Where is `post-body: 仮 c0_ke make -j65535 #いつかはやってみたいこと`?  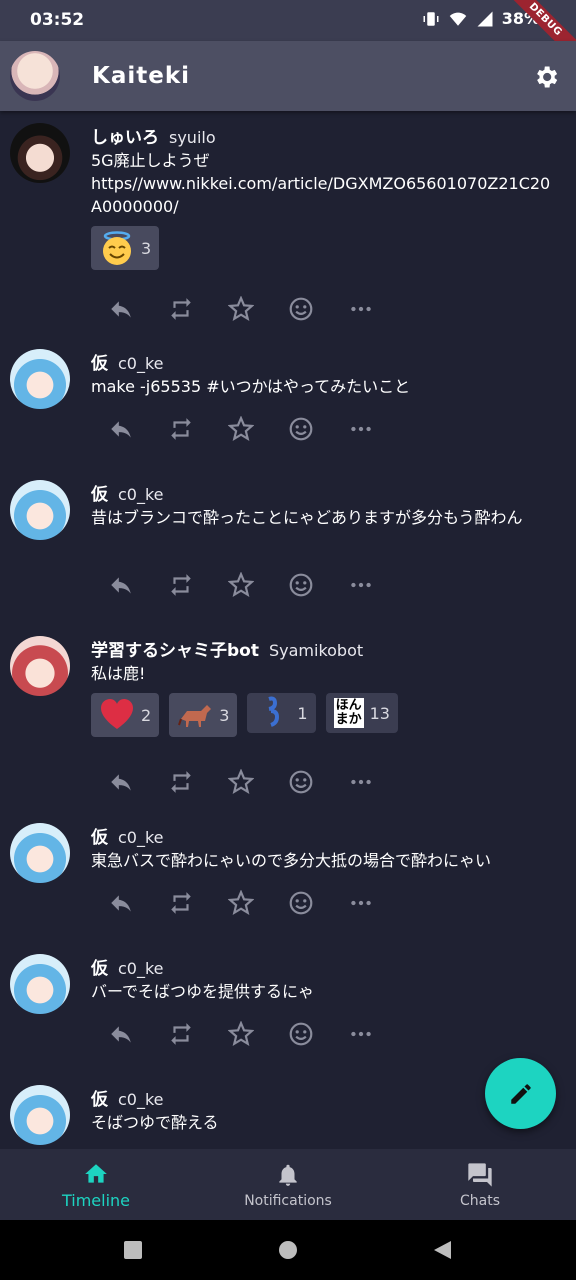
post-body: 仮 c0_ke make -j65535 #いつかはやってみたいこと is located at coordinates (323, 373).